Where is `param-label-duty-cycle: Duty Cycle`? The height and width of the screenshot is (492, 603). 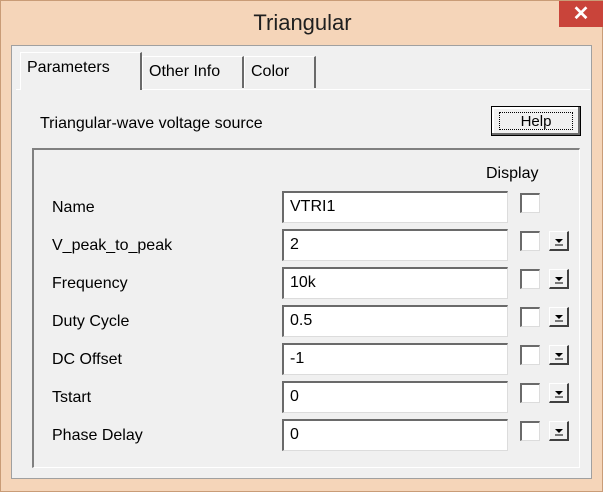 param-label-duty-cycle: Duty Cycle is located at coordinates (91, 321).